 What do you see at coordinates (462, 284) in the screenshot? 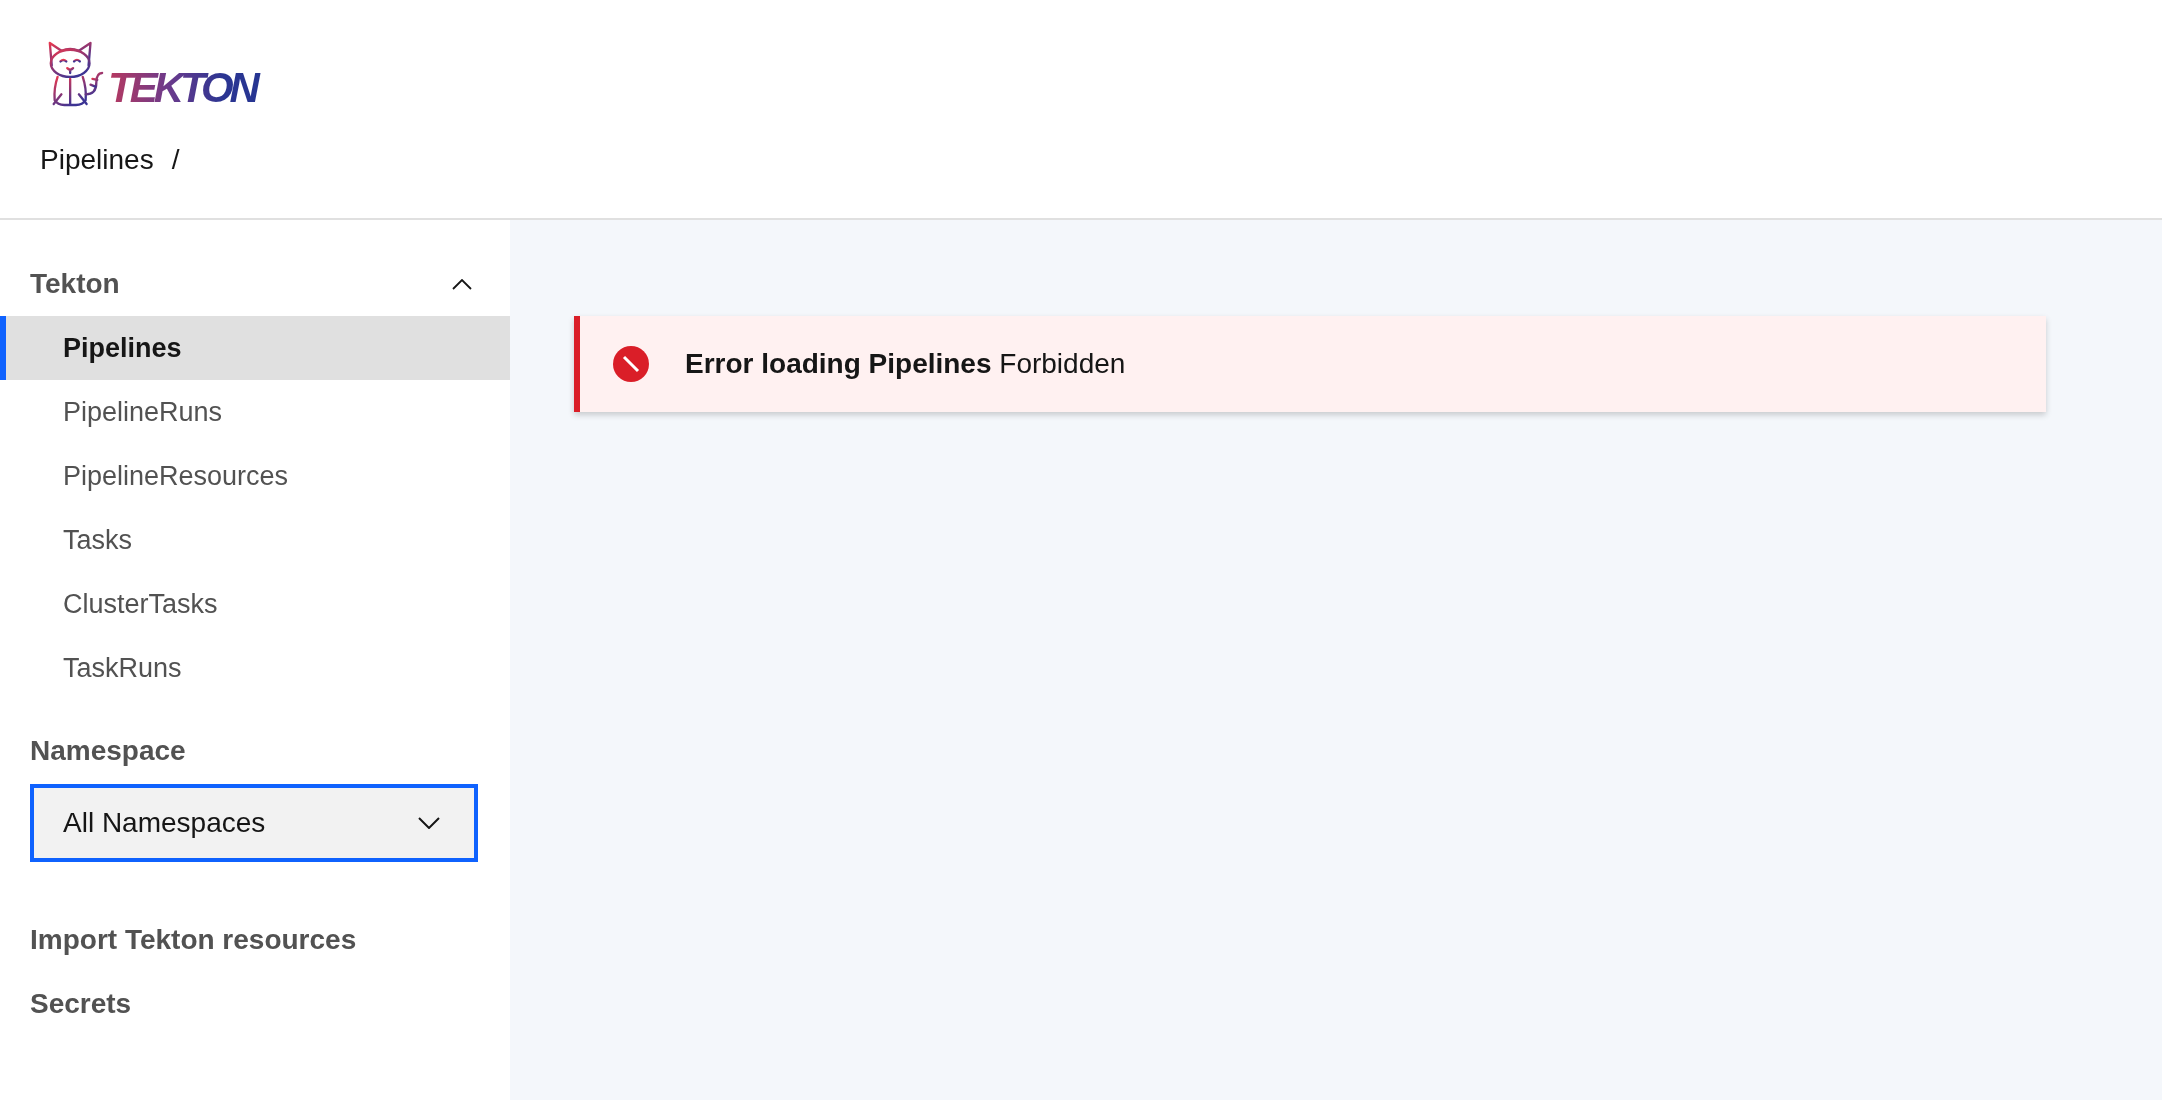
I see `chevron-up-icon` at bounding box center [462, 284].